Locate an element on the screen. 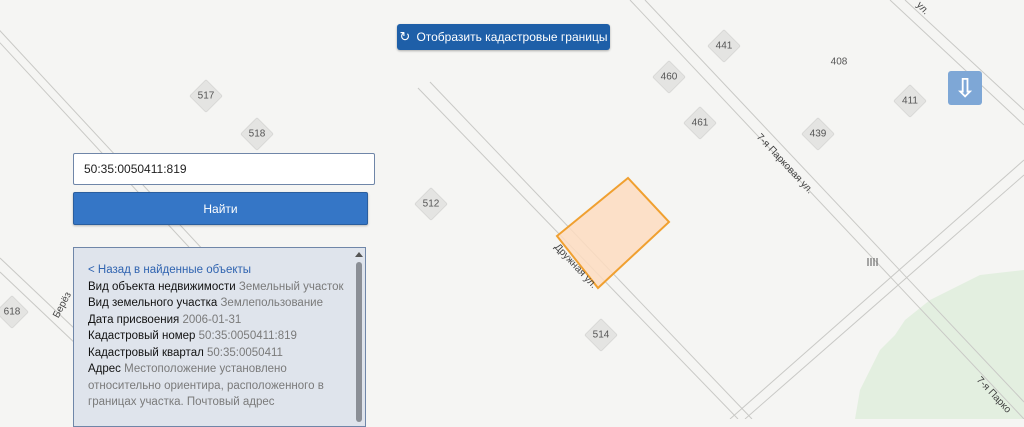  back-to-results-link: < Назад в найденные объекты is located at coordinates (219, 270).